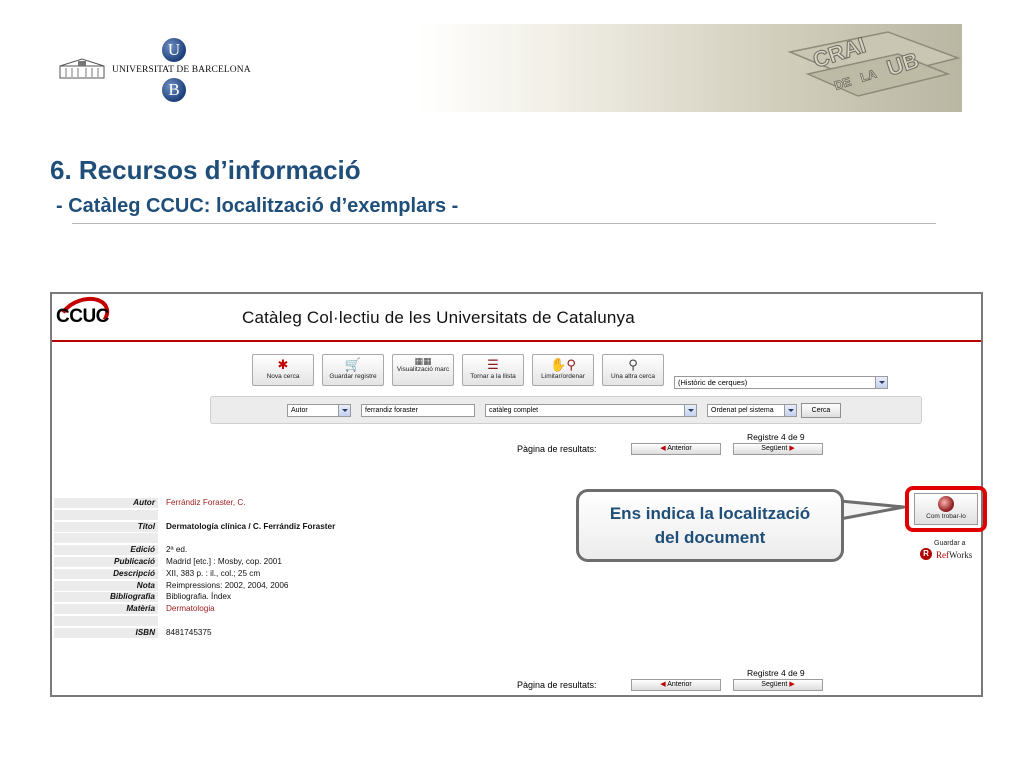 Image resolution: width=1024 pixels, height=768 pixels. Describe the element at coordinates (283, 376) in the screenshot. I see `new-search-label: Nova cerca` at that location.